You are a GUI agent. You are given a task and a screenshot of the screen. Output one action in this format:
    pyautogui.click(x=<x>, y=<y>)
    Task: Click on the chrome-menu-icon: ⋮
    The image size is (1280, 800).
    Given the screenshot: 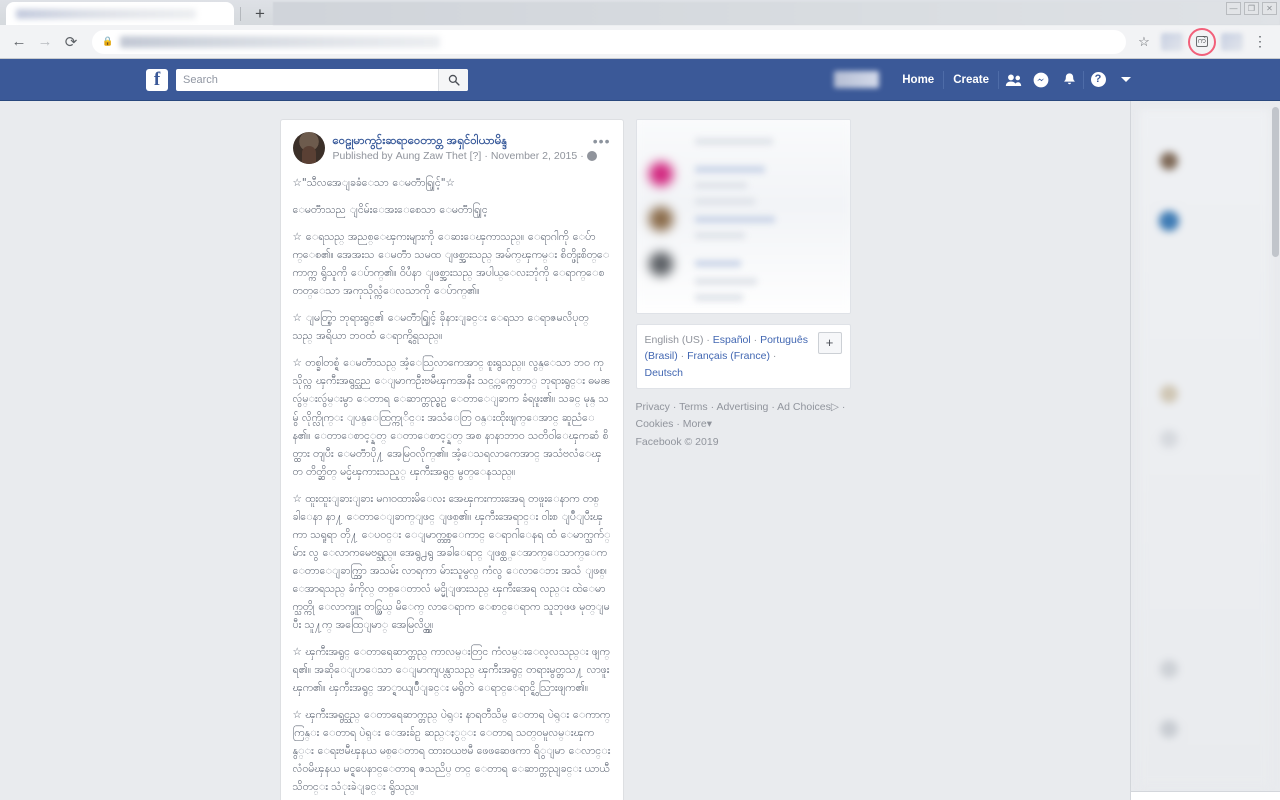 What is the action you would take?
    pyautogui.click(x=1260, y=42)
    